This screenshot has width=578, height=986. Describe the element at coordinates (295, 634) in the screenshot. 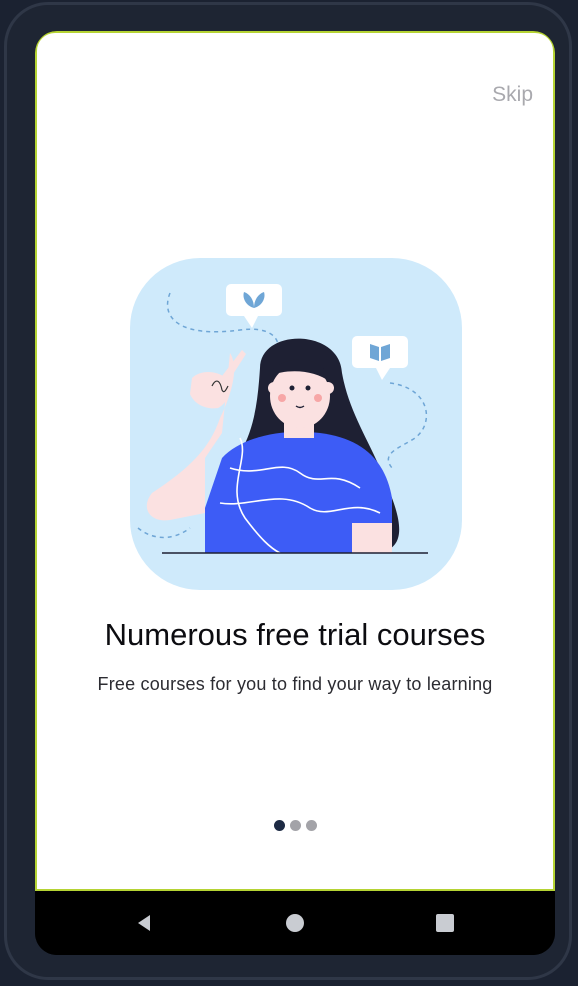

I see `onboarding-title: Numerous free trial courses` at that location.